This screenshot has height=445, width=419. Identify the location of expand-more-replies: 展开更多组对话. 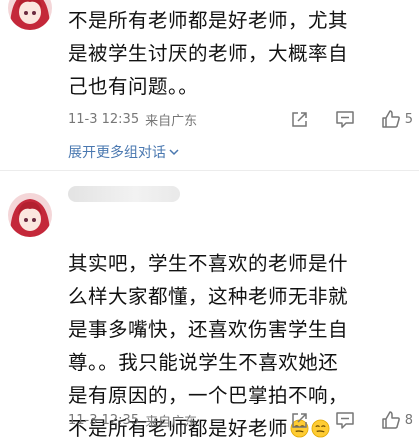
(124, 152).